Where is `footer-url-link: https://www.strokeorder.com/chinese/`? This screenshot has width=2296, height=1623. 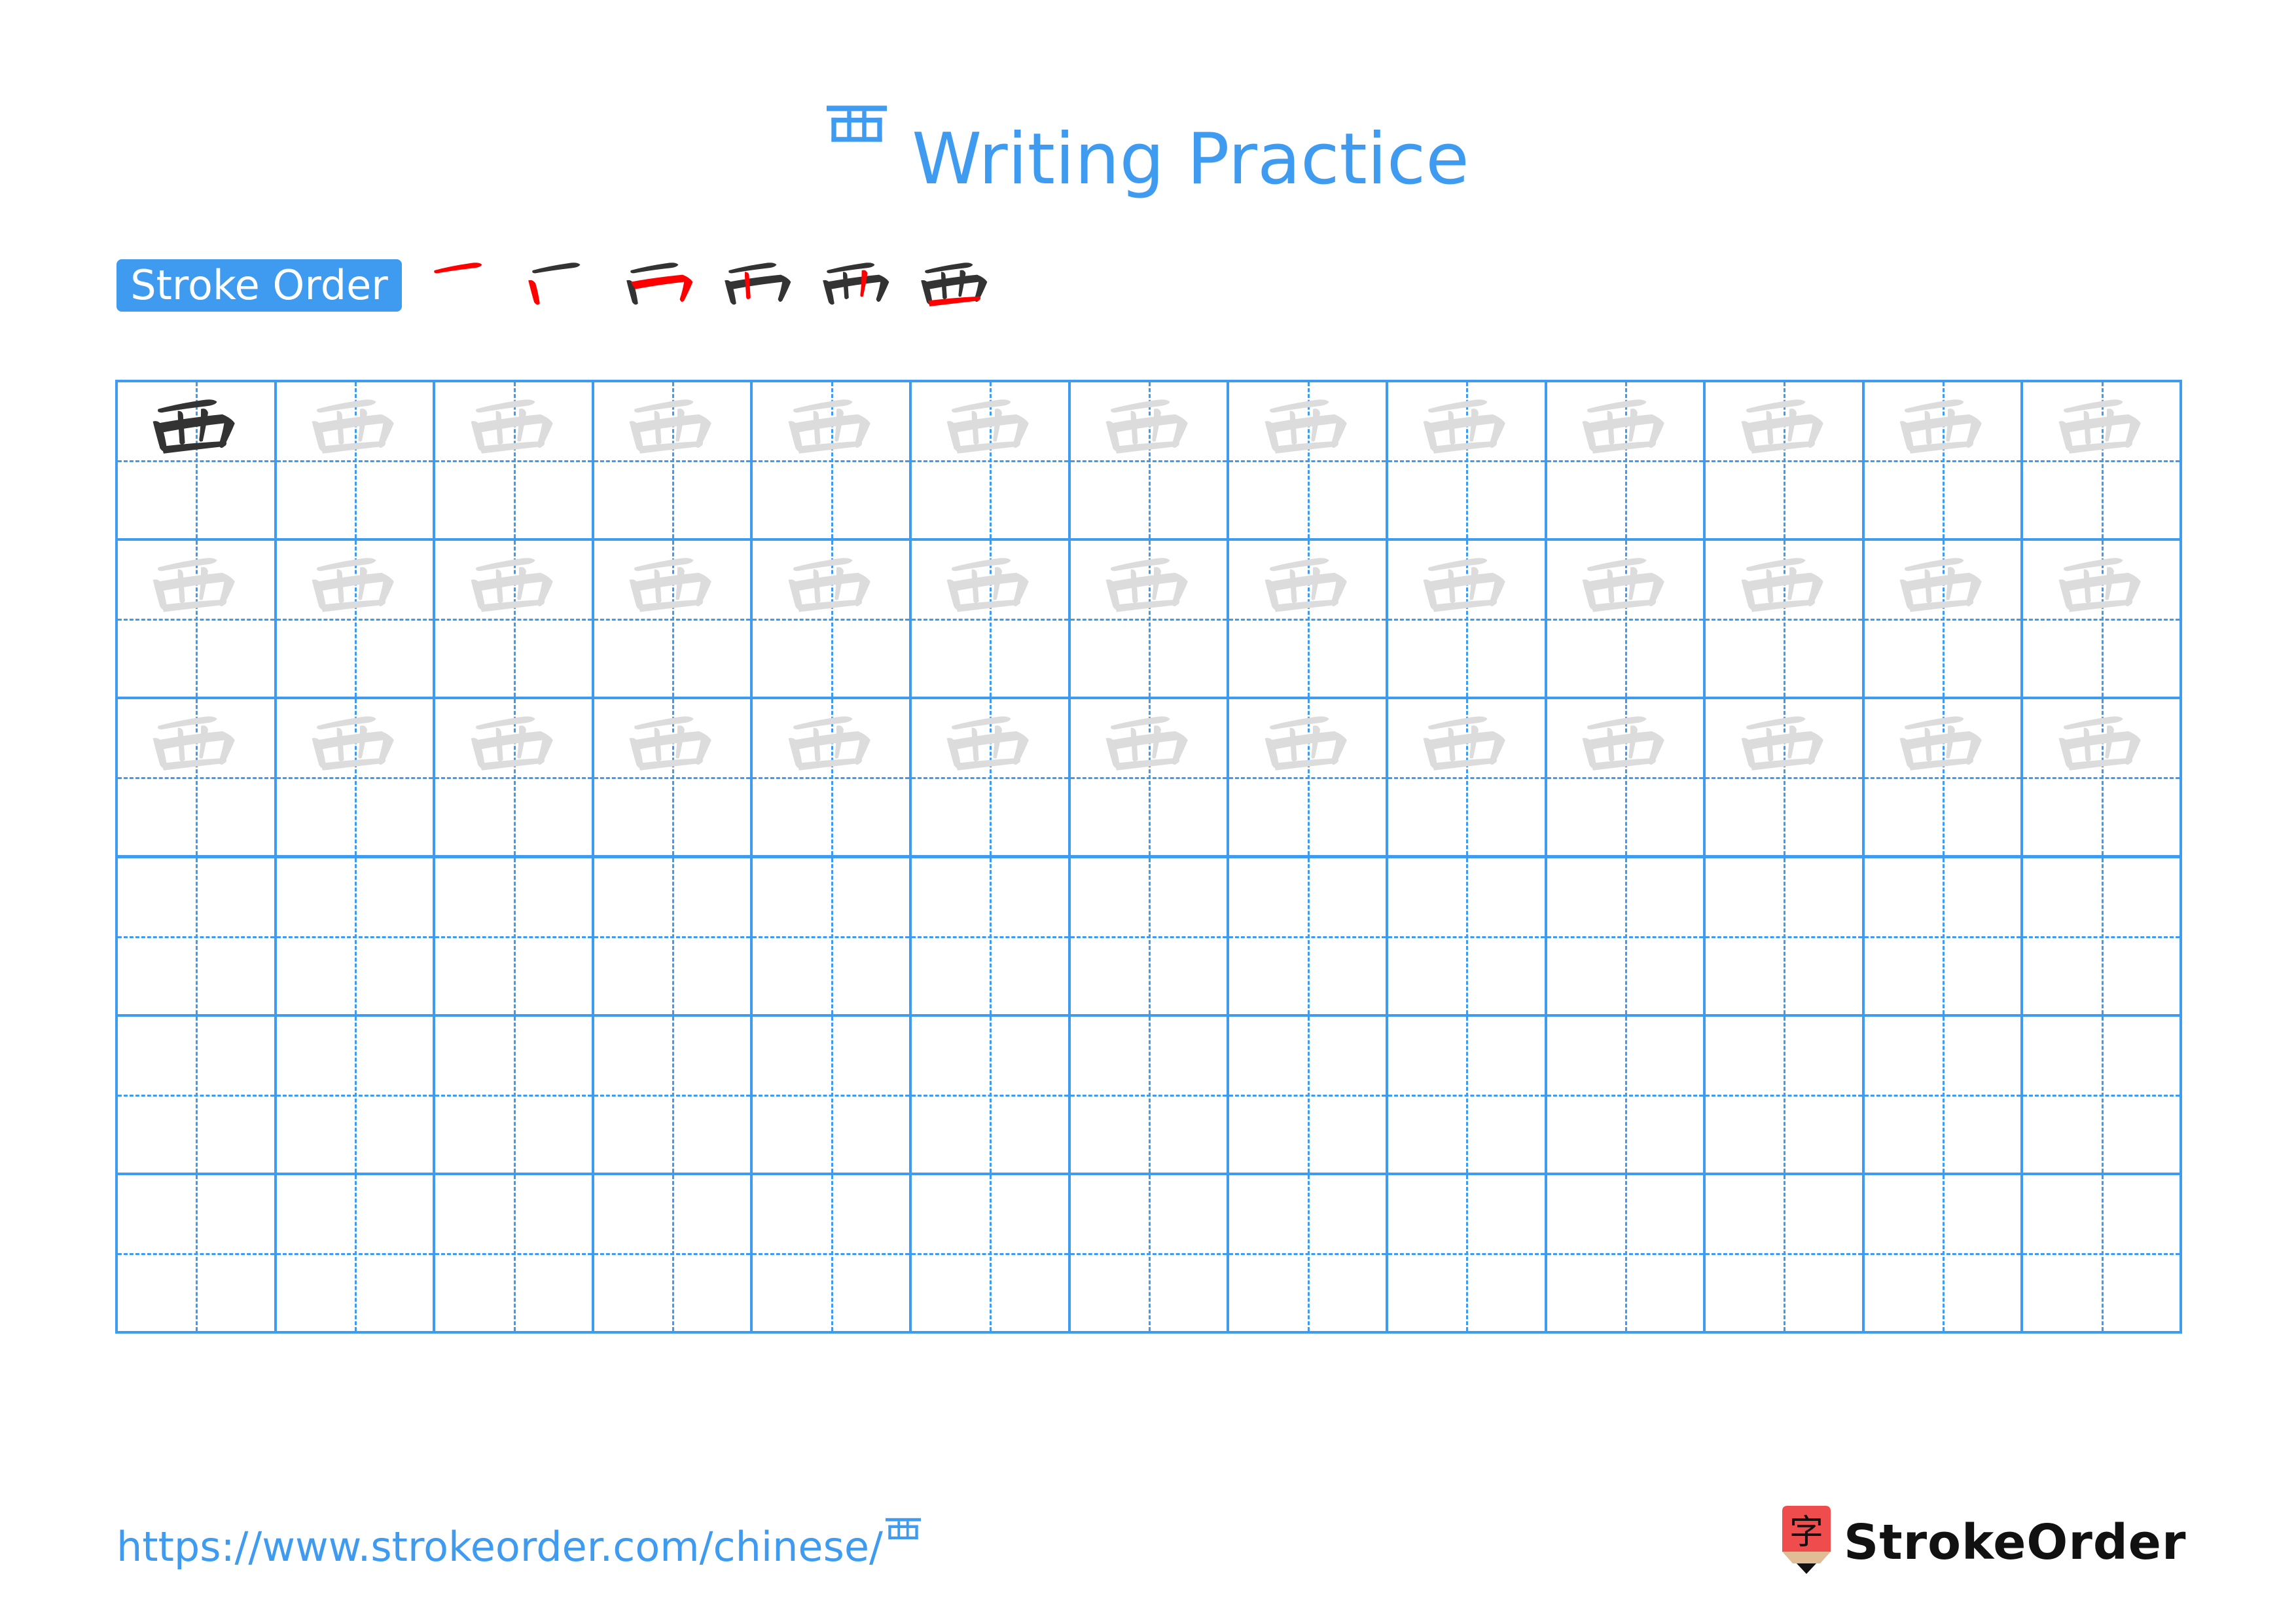 footer-url-link: https://www.strokeorder.com/chinese/ is located at coordinates (519, 1545).